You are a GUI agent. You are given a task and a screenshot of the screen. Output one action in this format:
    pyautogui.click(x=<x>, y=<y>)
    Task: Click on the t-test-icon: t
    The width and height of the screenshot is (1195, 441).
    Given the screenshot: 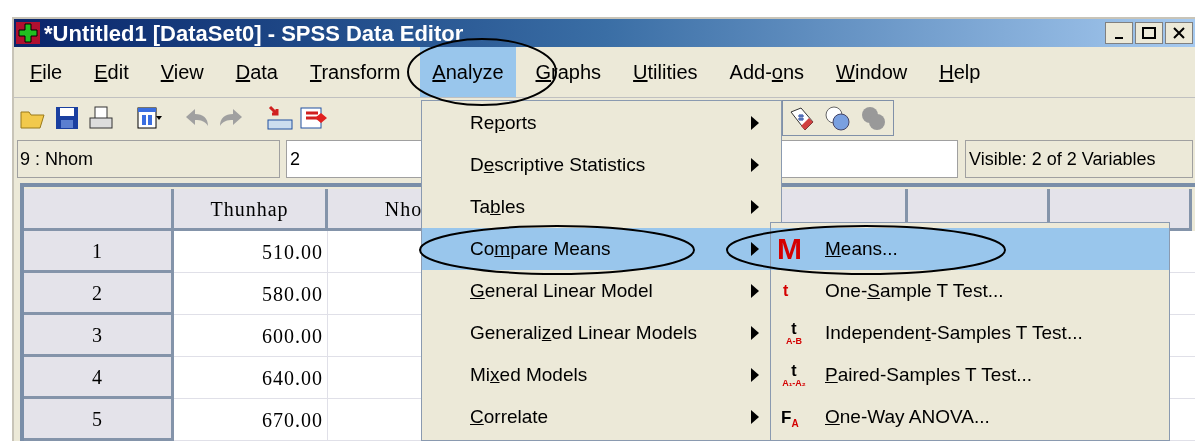 What is the action you would take?
    pyautogui.click(x=794, y=291)
    